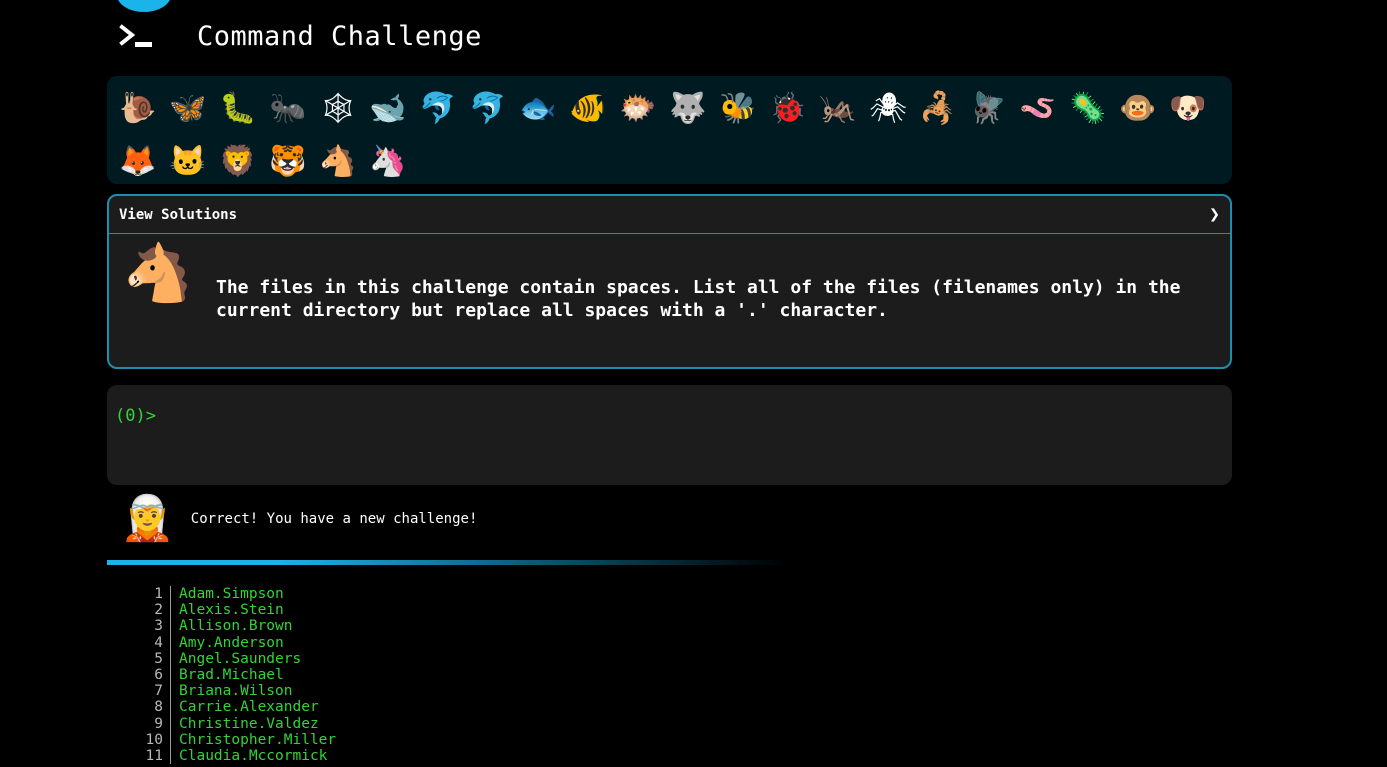 The height and width of the screenshot is (767, 1387). I want to click on feedback-message: 🧝 Correct! You have a new challenge!, so click(298, 519).